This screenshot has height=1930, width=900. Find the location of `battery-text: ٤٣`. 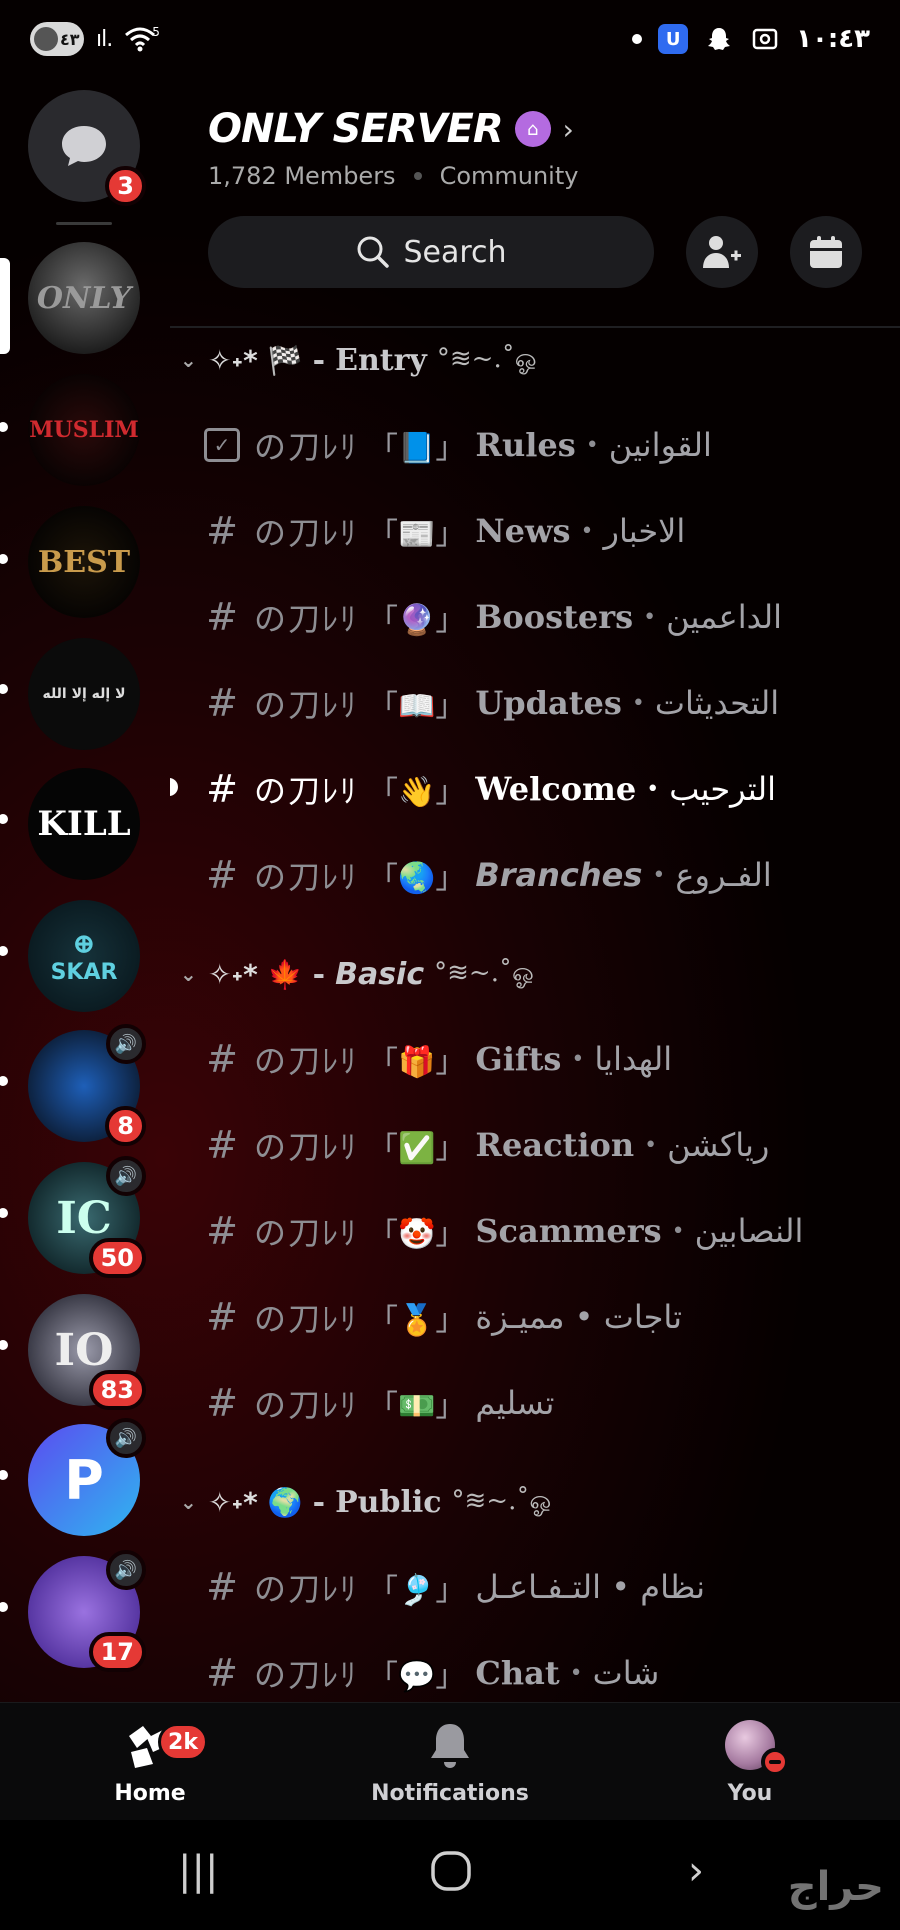

battery-text: ٤٣ is located at coordinates (70, 39).